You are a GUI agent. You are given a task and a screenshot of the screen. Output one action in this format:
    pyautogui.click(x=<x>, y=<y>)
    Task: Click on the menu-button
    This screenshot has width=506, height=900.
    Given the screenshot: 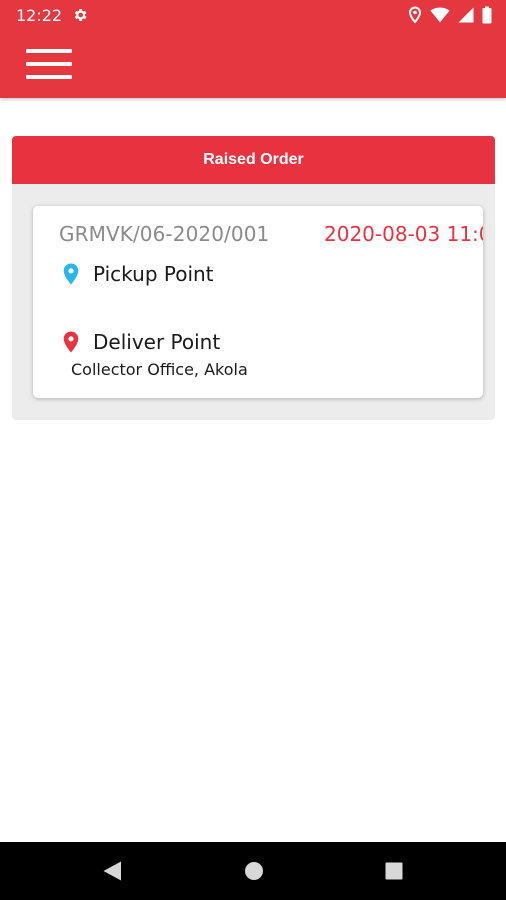 What is the action you would take?
    pyautogui.click(x=49, y=64)
    